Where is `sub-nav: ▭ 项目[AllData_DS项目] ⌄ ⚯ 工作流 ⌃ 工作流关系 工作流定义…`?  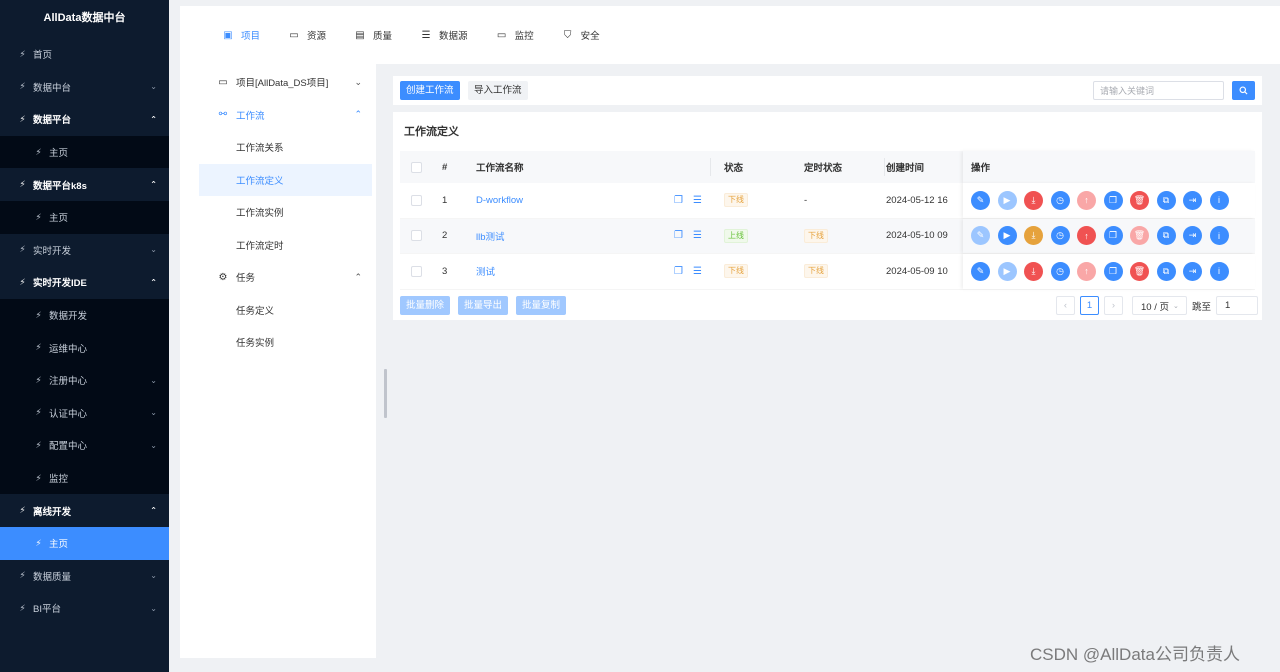 sub-nav: ▭ 项目[AllData_DS项目] ⌄ ⚯ 工作流 ⌃ 工作流关系 工作流定义… is located at coordinates (278, 361).